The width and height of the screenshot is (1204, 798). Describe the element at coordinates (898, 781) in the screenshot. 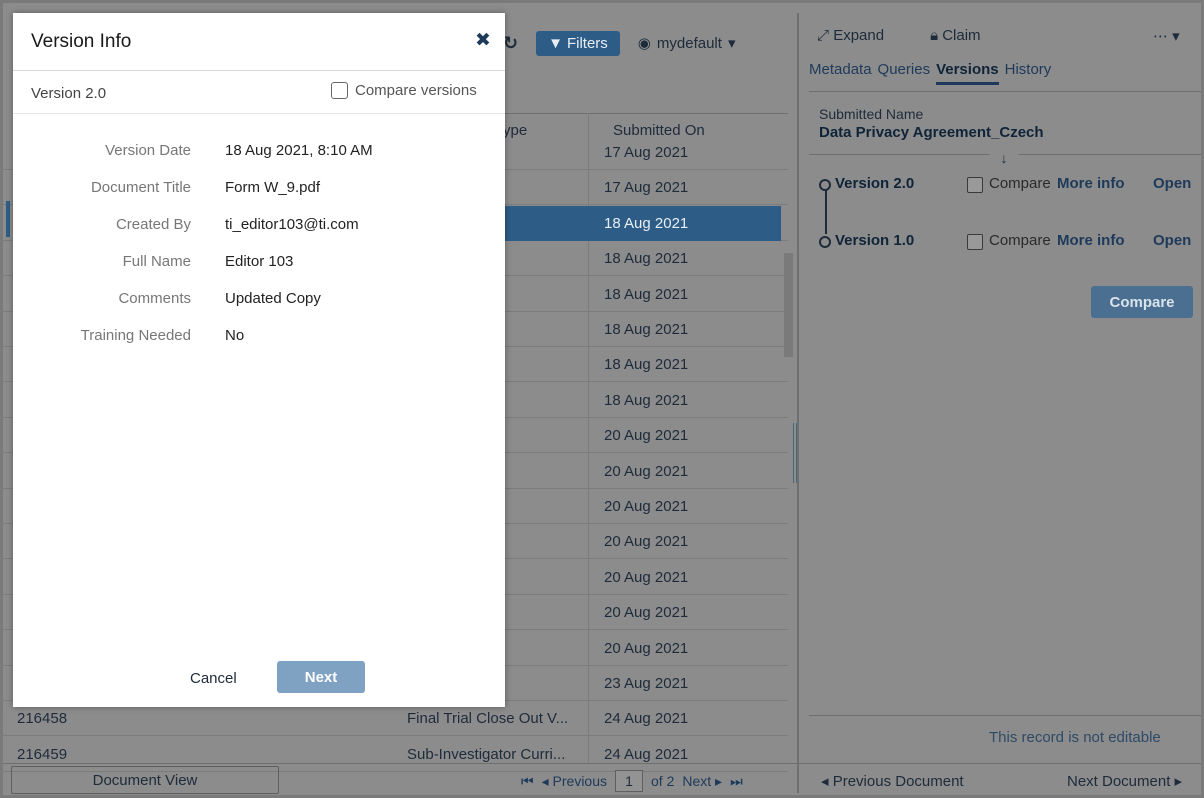

I see `previous-document-label: Previous Document` at that location.